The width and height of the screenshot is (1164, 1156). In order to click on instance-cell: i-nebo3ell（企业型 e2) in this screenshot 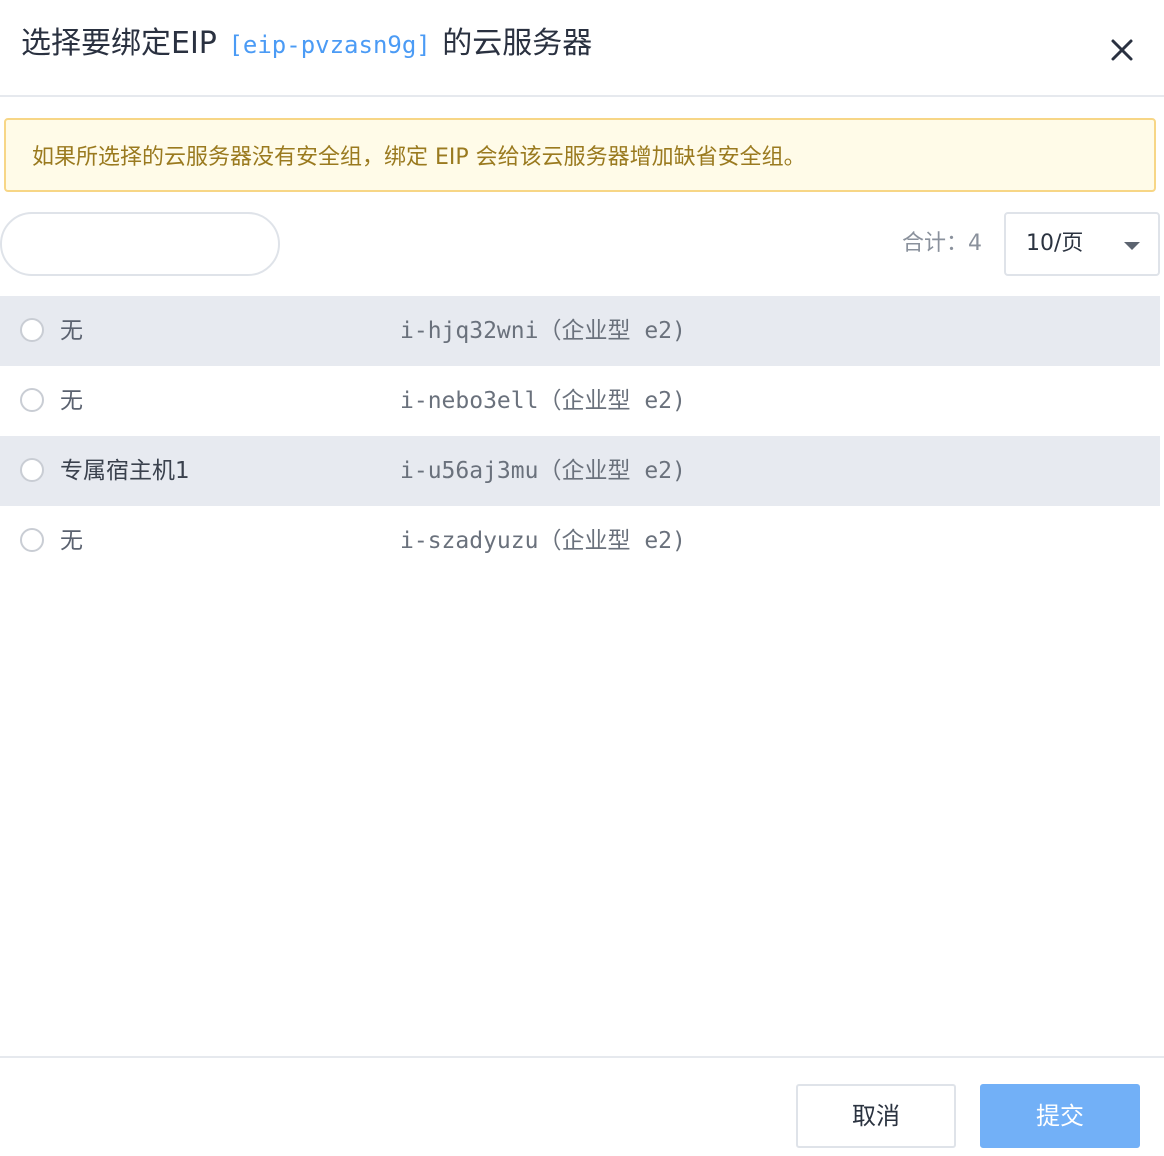, I will do `click(543, 401)`.